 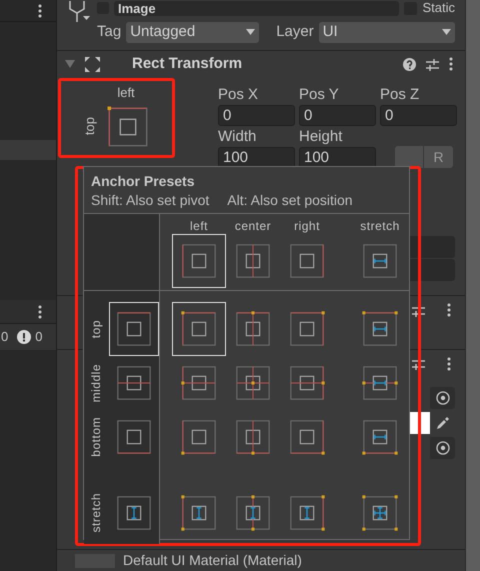 What do you see at coordinates (261, 63) in the screenshot?
I see `component-header: Rect Transform` at bounding box center [261, 63].